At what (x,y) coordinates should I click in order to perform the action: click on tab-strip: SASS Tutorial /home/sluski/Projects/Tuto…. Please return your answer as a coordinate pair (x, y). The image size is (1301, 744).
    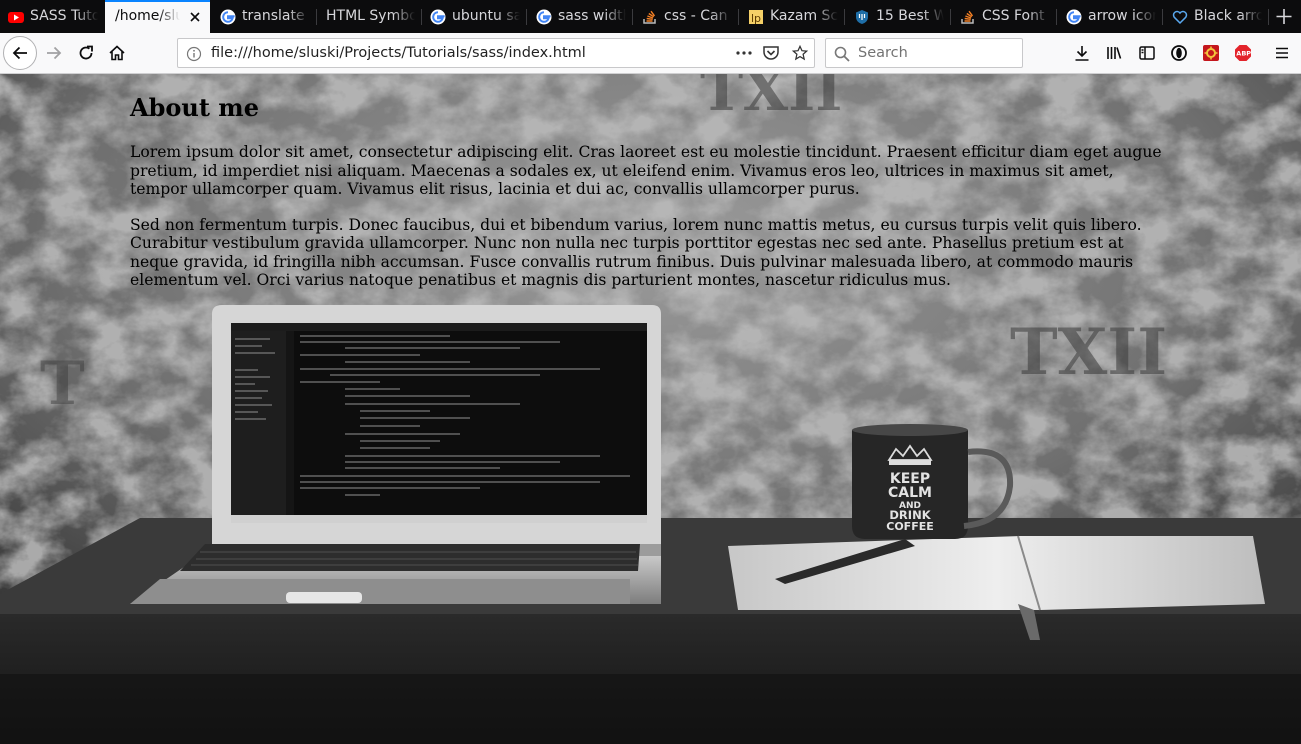
    Looking at the image, I should click on (650, 16).